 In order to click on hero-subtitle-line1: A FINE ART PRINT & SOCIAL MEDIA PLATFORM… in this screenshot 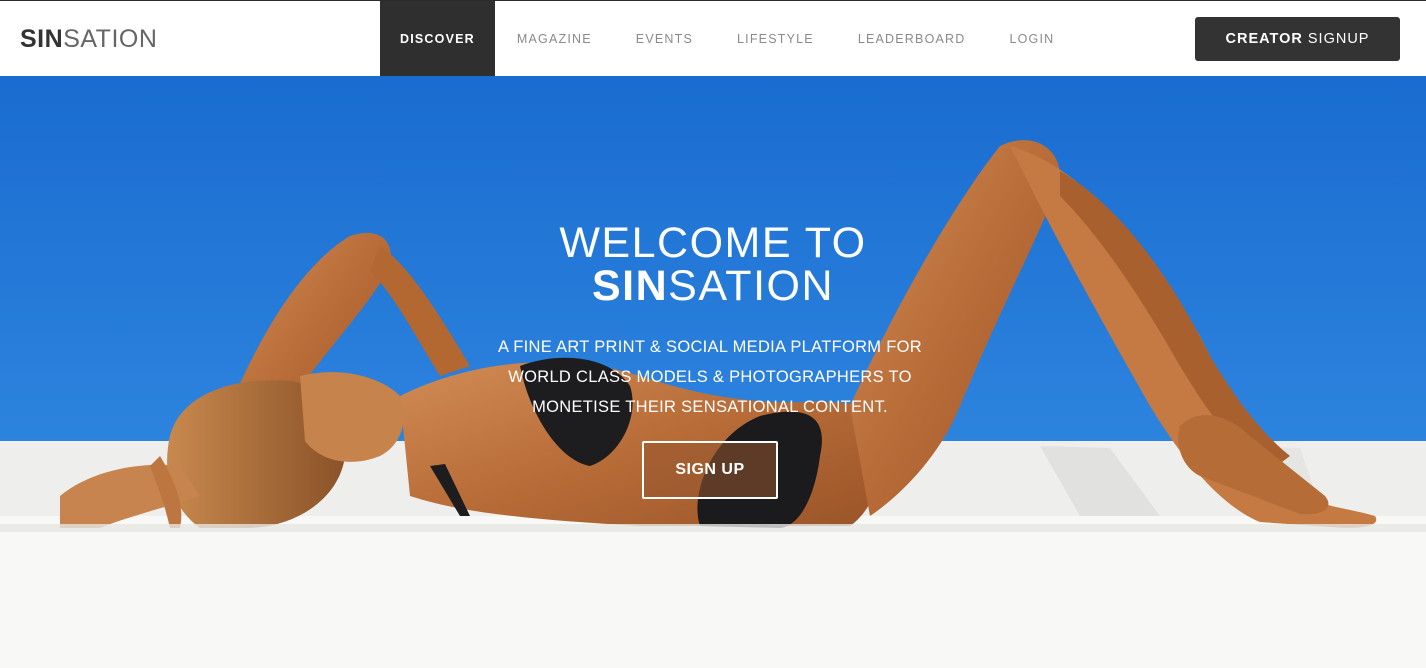, I will do `click(710, 347)`.